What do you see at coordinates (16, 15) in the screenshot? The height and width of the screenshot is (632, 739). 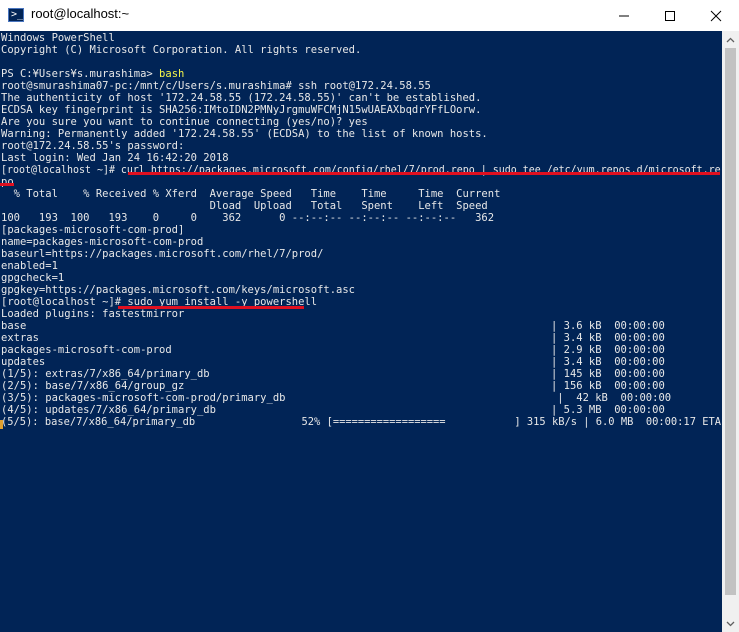 I see `powershell-icon: >_` at bounding box center [16, 15].